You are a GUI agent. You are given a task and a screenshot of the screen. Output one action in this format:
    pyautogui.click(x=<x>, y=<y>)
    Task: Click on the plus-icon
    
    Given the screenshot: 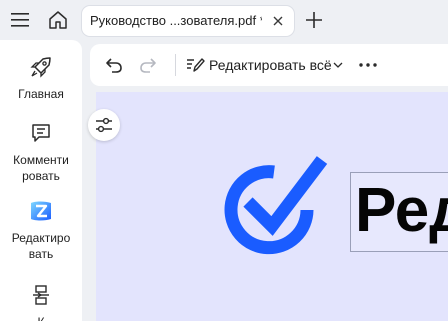 What is the action you would take?
    pyautogui.click(x=314, y=20)
    